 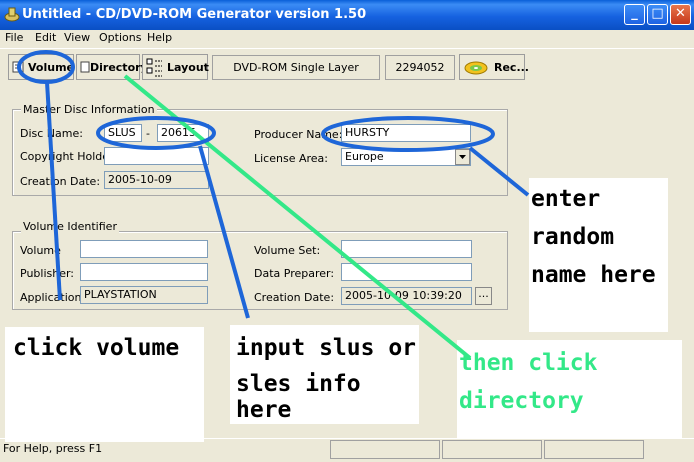 What do you see at coordinates (406, 249) in the screenshot?
I see `volume-set-field` at bounding box center [406, 249].